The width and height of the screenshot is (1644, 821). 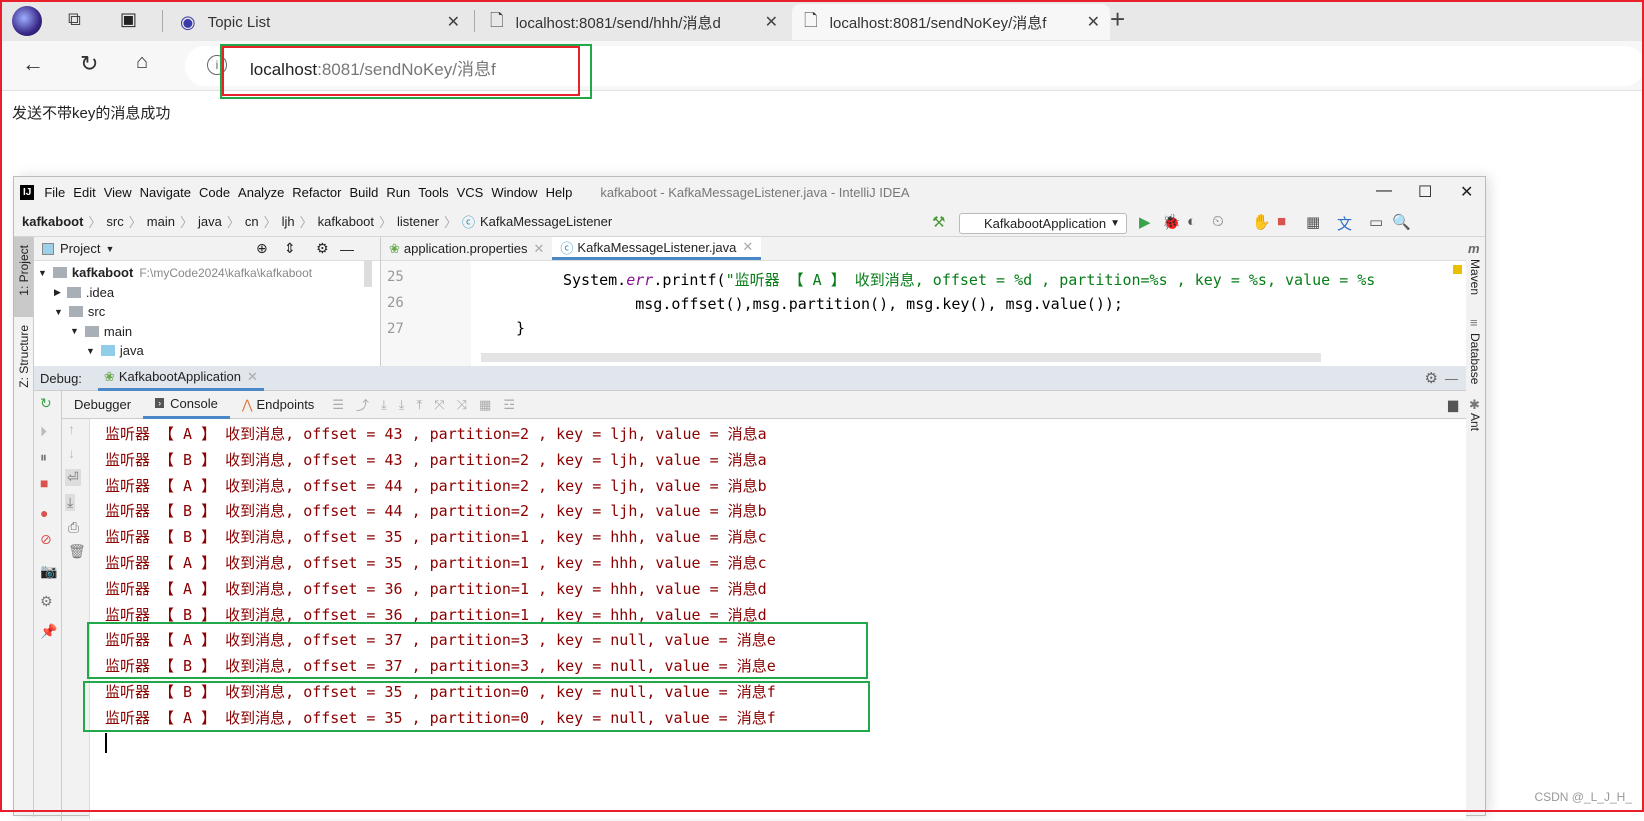 I want to click on menu-navigate: Navigate, so click(x=165, y=192).